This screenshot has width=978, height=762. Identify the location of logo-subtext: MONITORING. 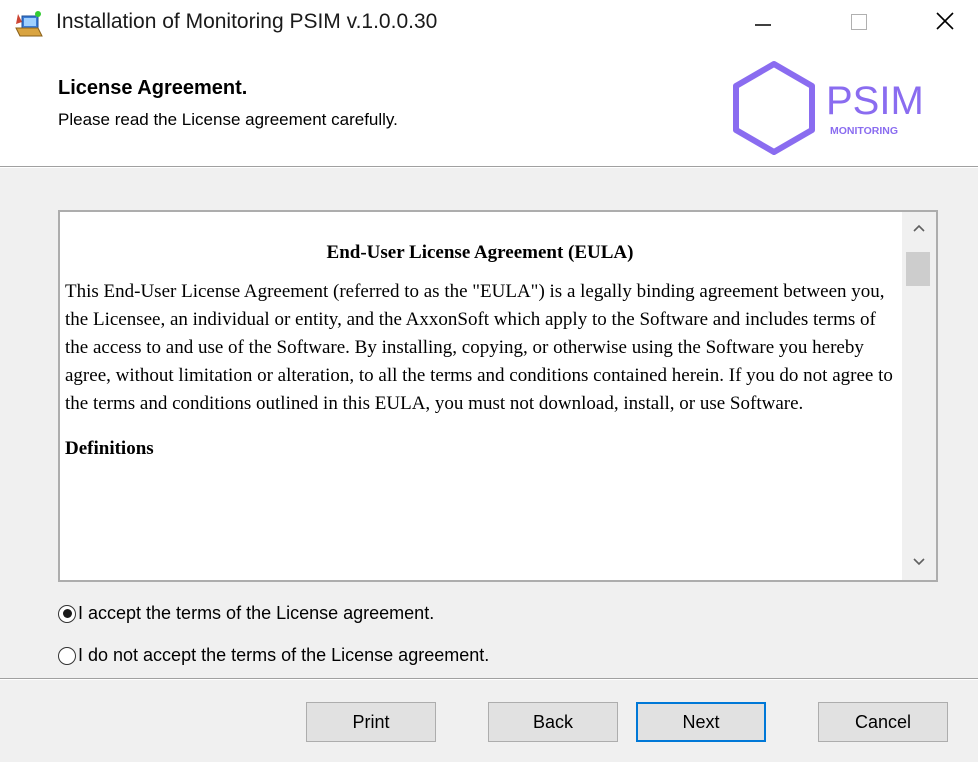
(864, 131).